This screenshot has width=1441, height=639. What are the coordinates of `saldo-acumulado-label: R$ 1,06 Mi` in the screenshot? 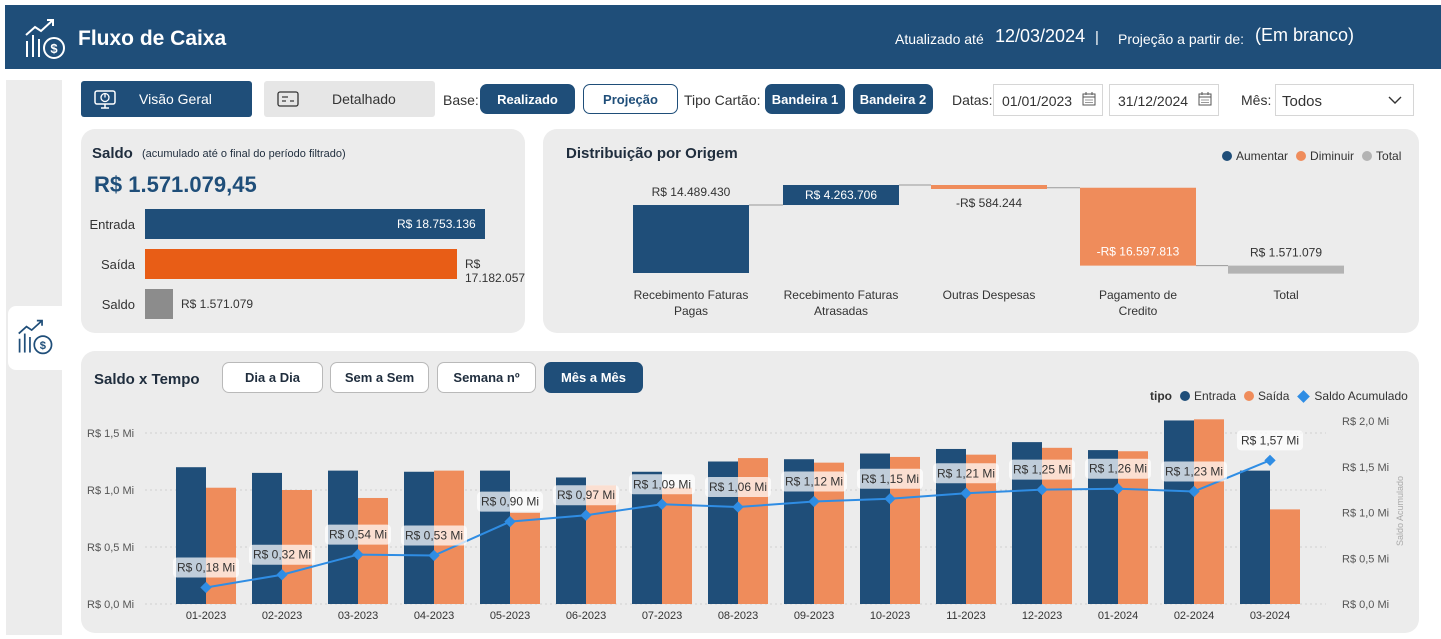 It's located at (738, 487).